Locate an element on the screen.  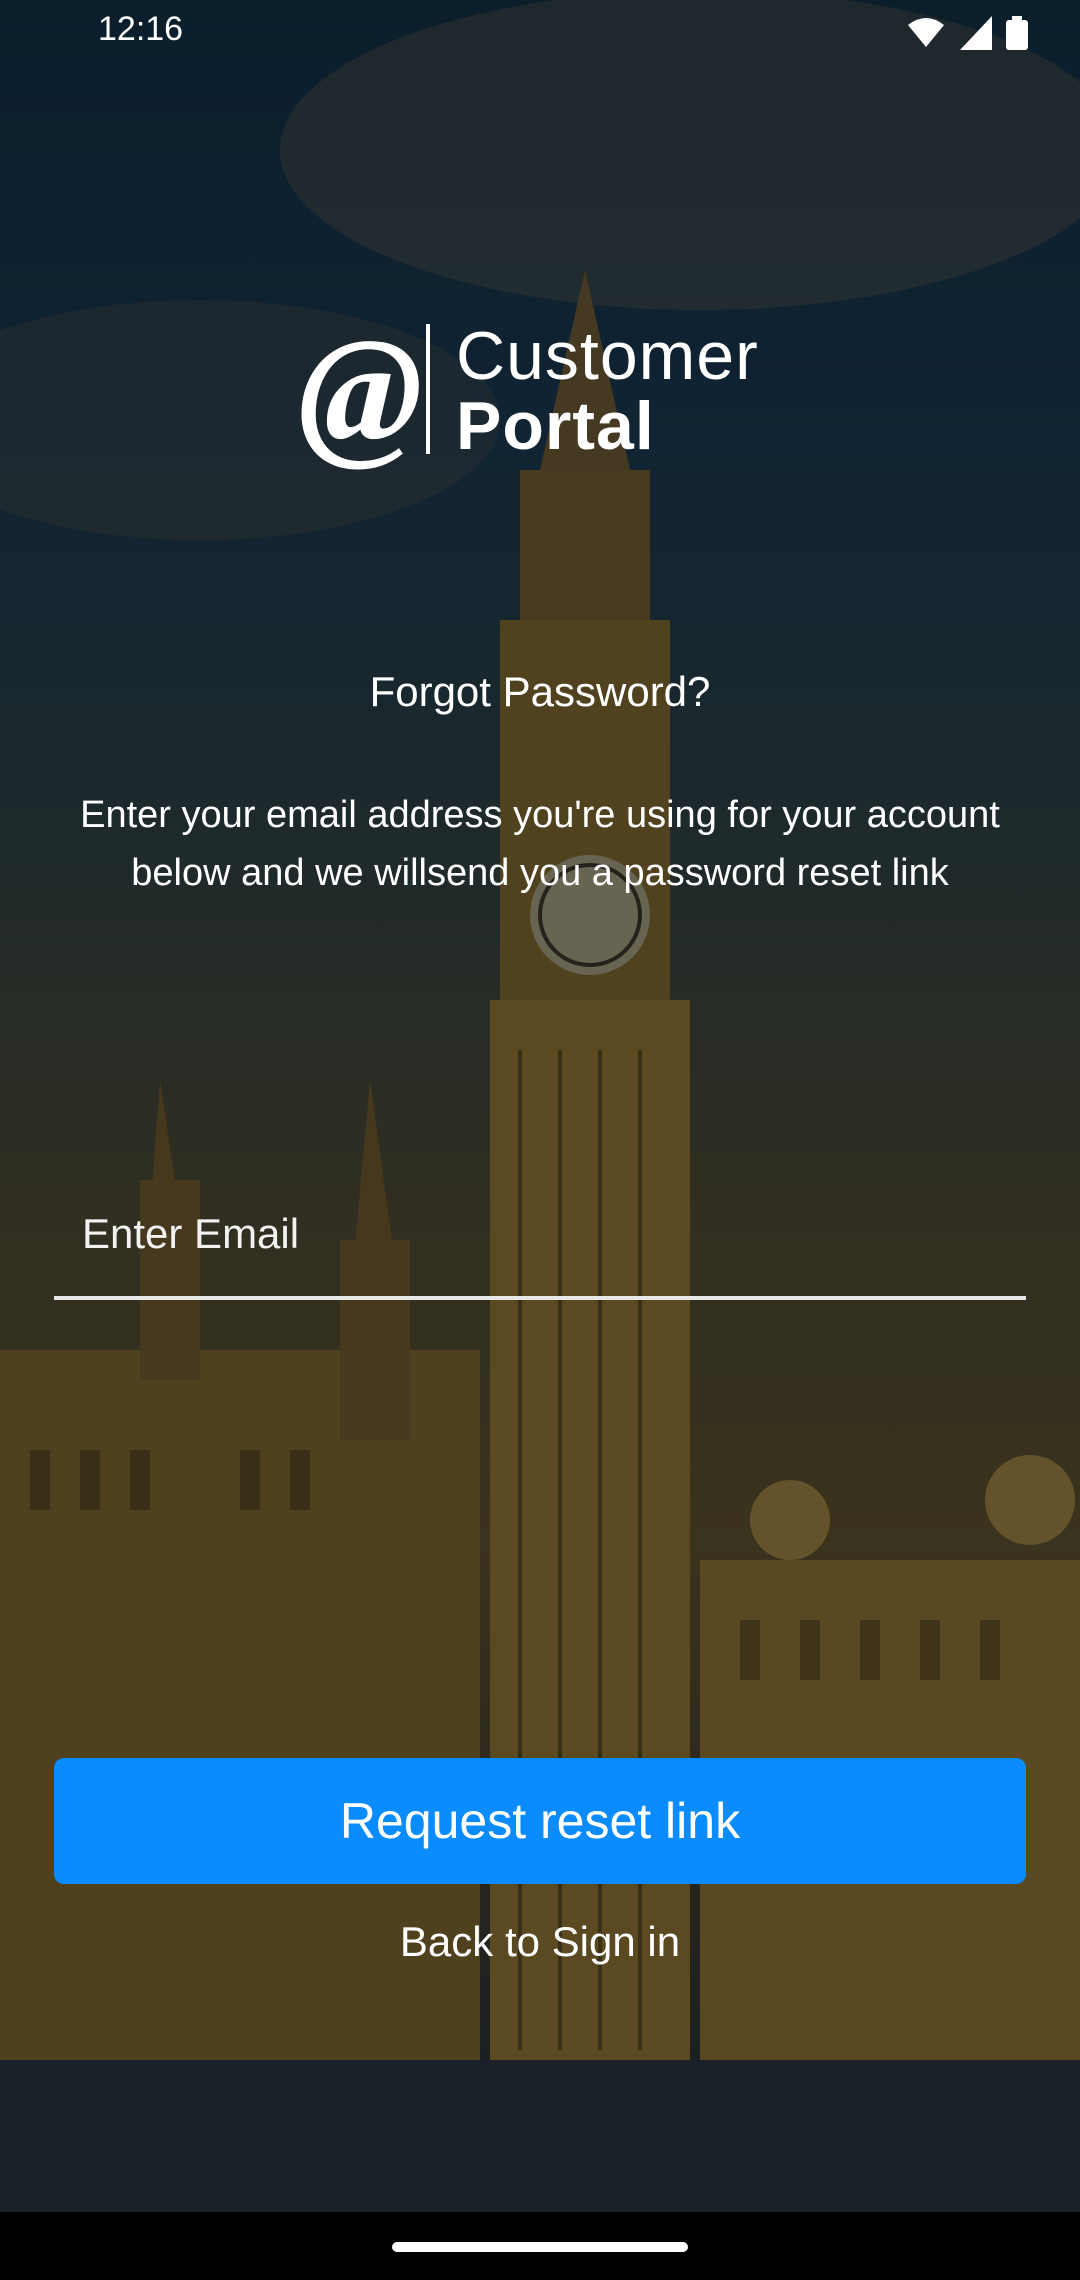
page-title: Forgot Password? is located at coordinates (540, 691).